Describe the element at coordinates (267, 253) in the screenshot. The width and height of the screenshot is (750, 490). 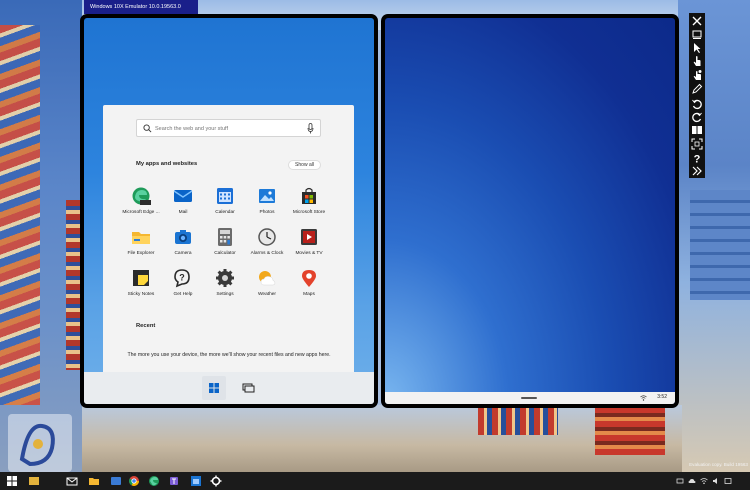
I see `app-label: Alarms & Clock` at that location.